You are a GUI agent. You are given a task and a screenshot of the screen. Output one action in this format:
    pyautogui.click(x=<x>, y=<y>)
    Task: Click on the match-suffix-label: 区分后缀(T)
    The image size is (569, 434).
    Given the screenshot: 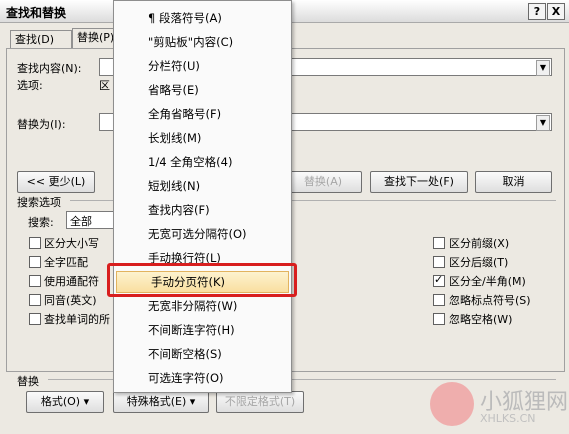 What is the action you would take?
    pyautogui.click(x=479, y=262)
    